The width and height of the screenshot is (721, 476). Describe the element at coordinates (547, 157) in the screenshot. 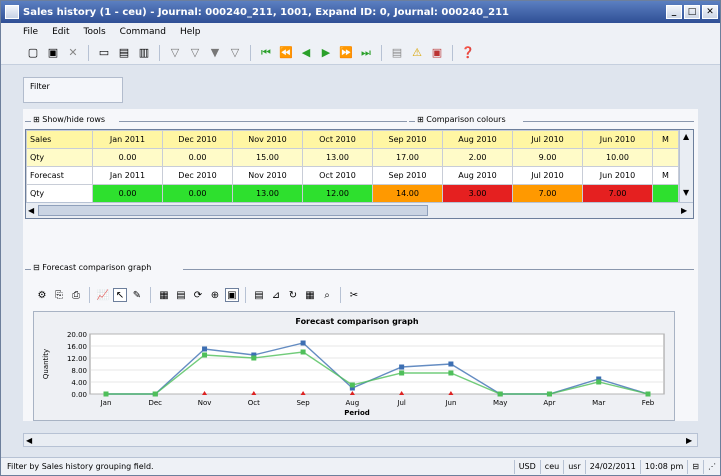

I see `grid-cell: 9.00` at that location.